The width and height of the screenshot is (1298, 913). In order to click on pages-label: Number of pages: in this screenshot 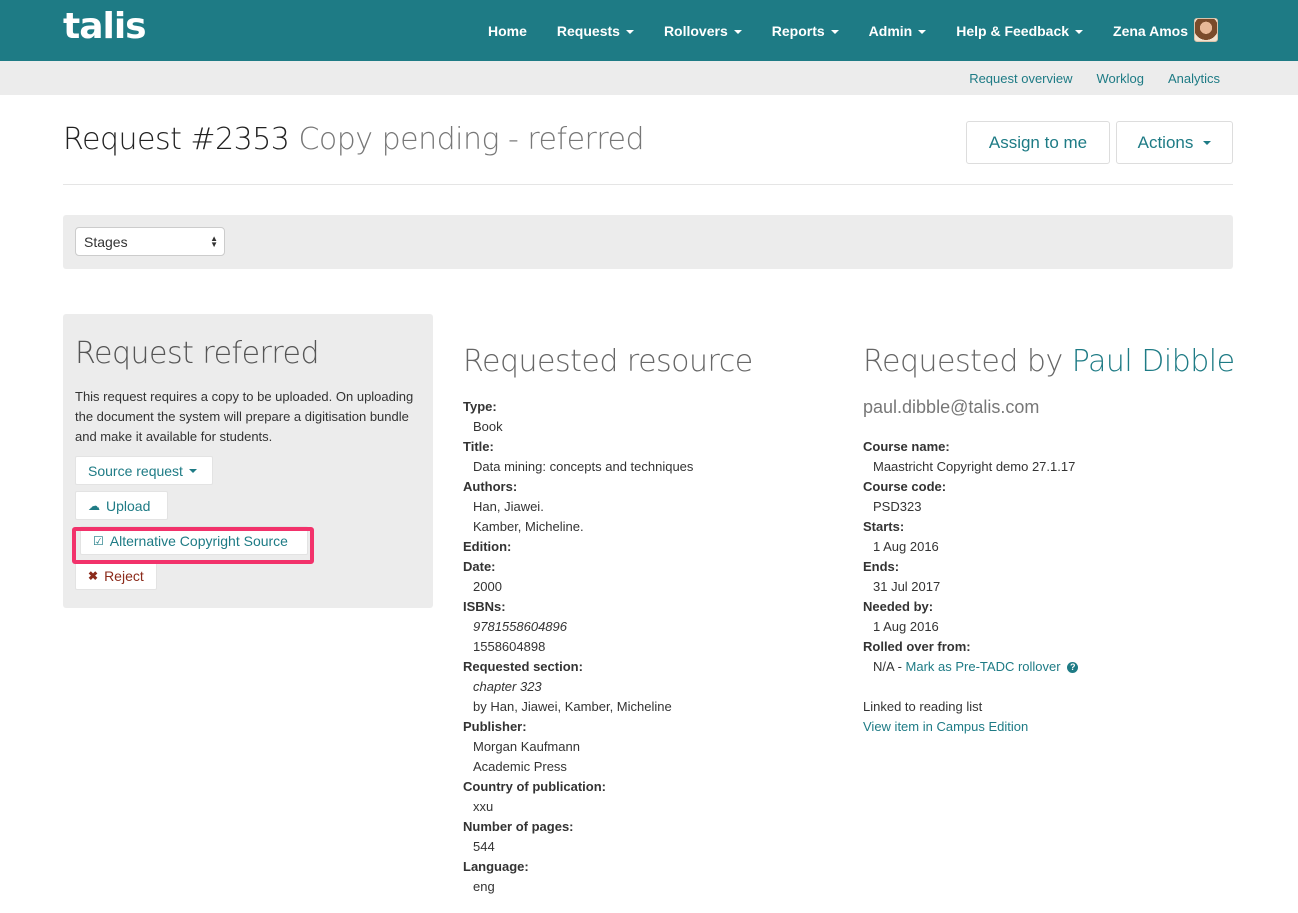, I will do `click(518, 826)`.